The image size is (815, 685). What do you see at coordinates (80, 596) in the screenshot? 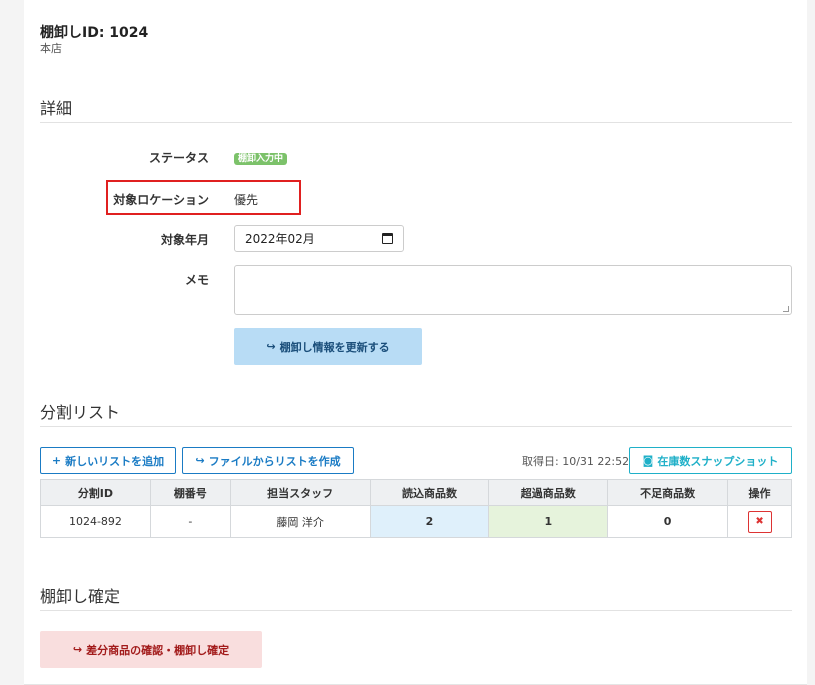
I see `confirm-section-title: 棚卸し確定` at bounding box center [80, 596].